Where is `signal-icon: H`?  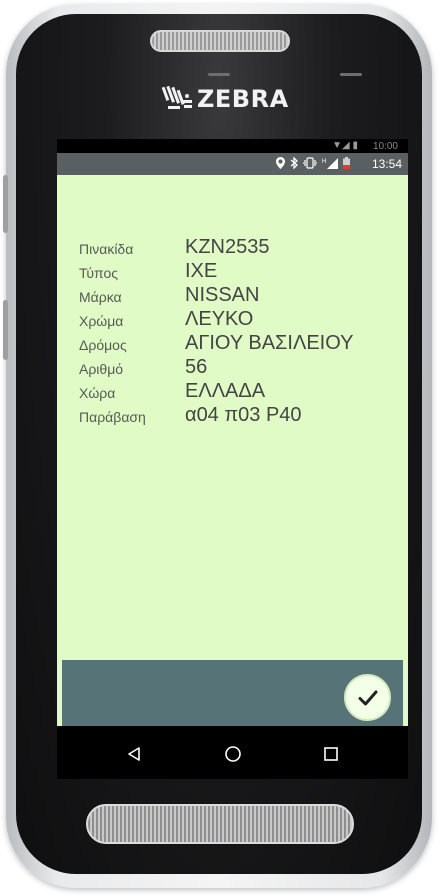
signal-icon: H is located at coordinates (330, 163).